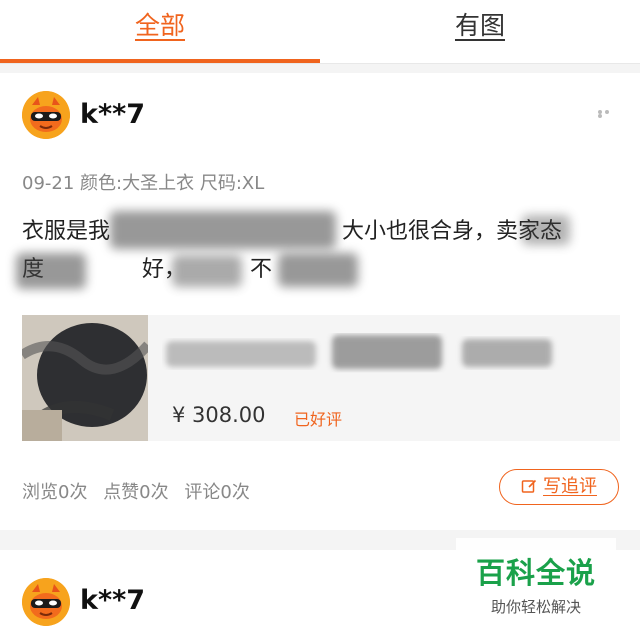  I want to click on active-tab-indicator, so click(160, 61).